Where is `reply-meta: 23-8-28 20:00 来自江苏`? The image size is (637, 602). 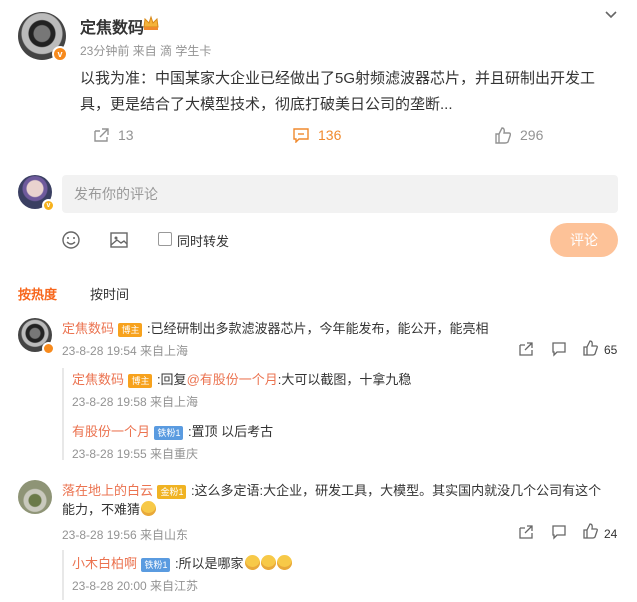
reply-meta: 23-8-28 20:00 来自江苏 is located at coordinates (135, 586).